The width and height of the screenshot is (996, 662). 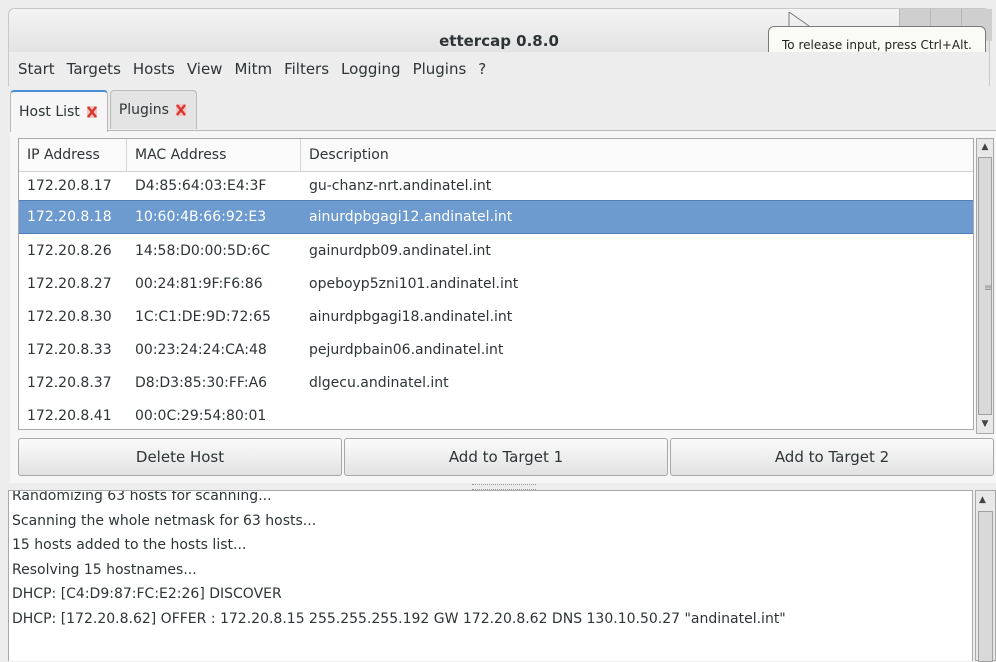 What do you see at coordinates (637, 414) in the screenshot?
I see `cell-description` at bounding box center [637, 414].